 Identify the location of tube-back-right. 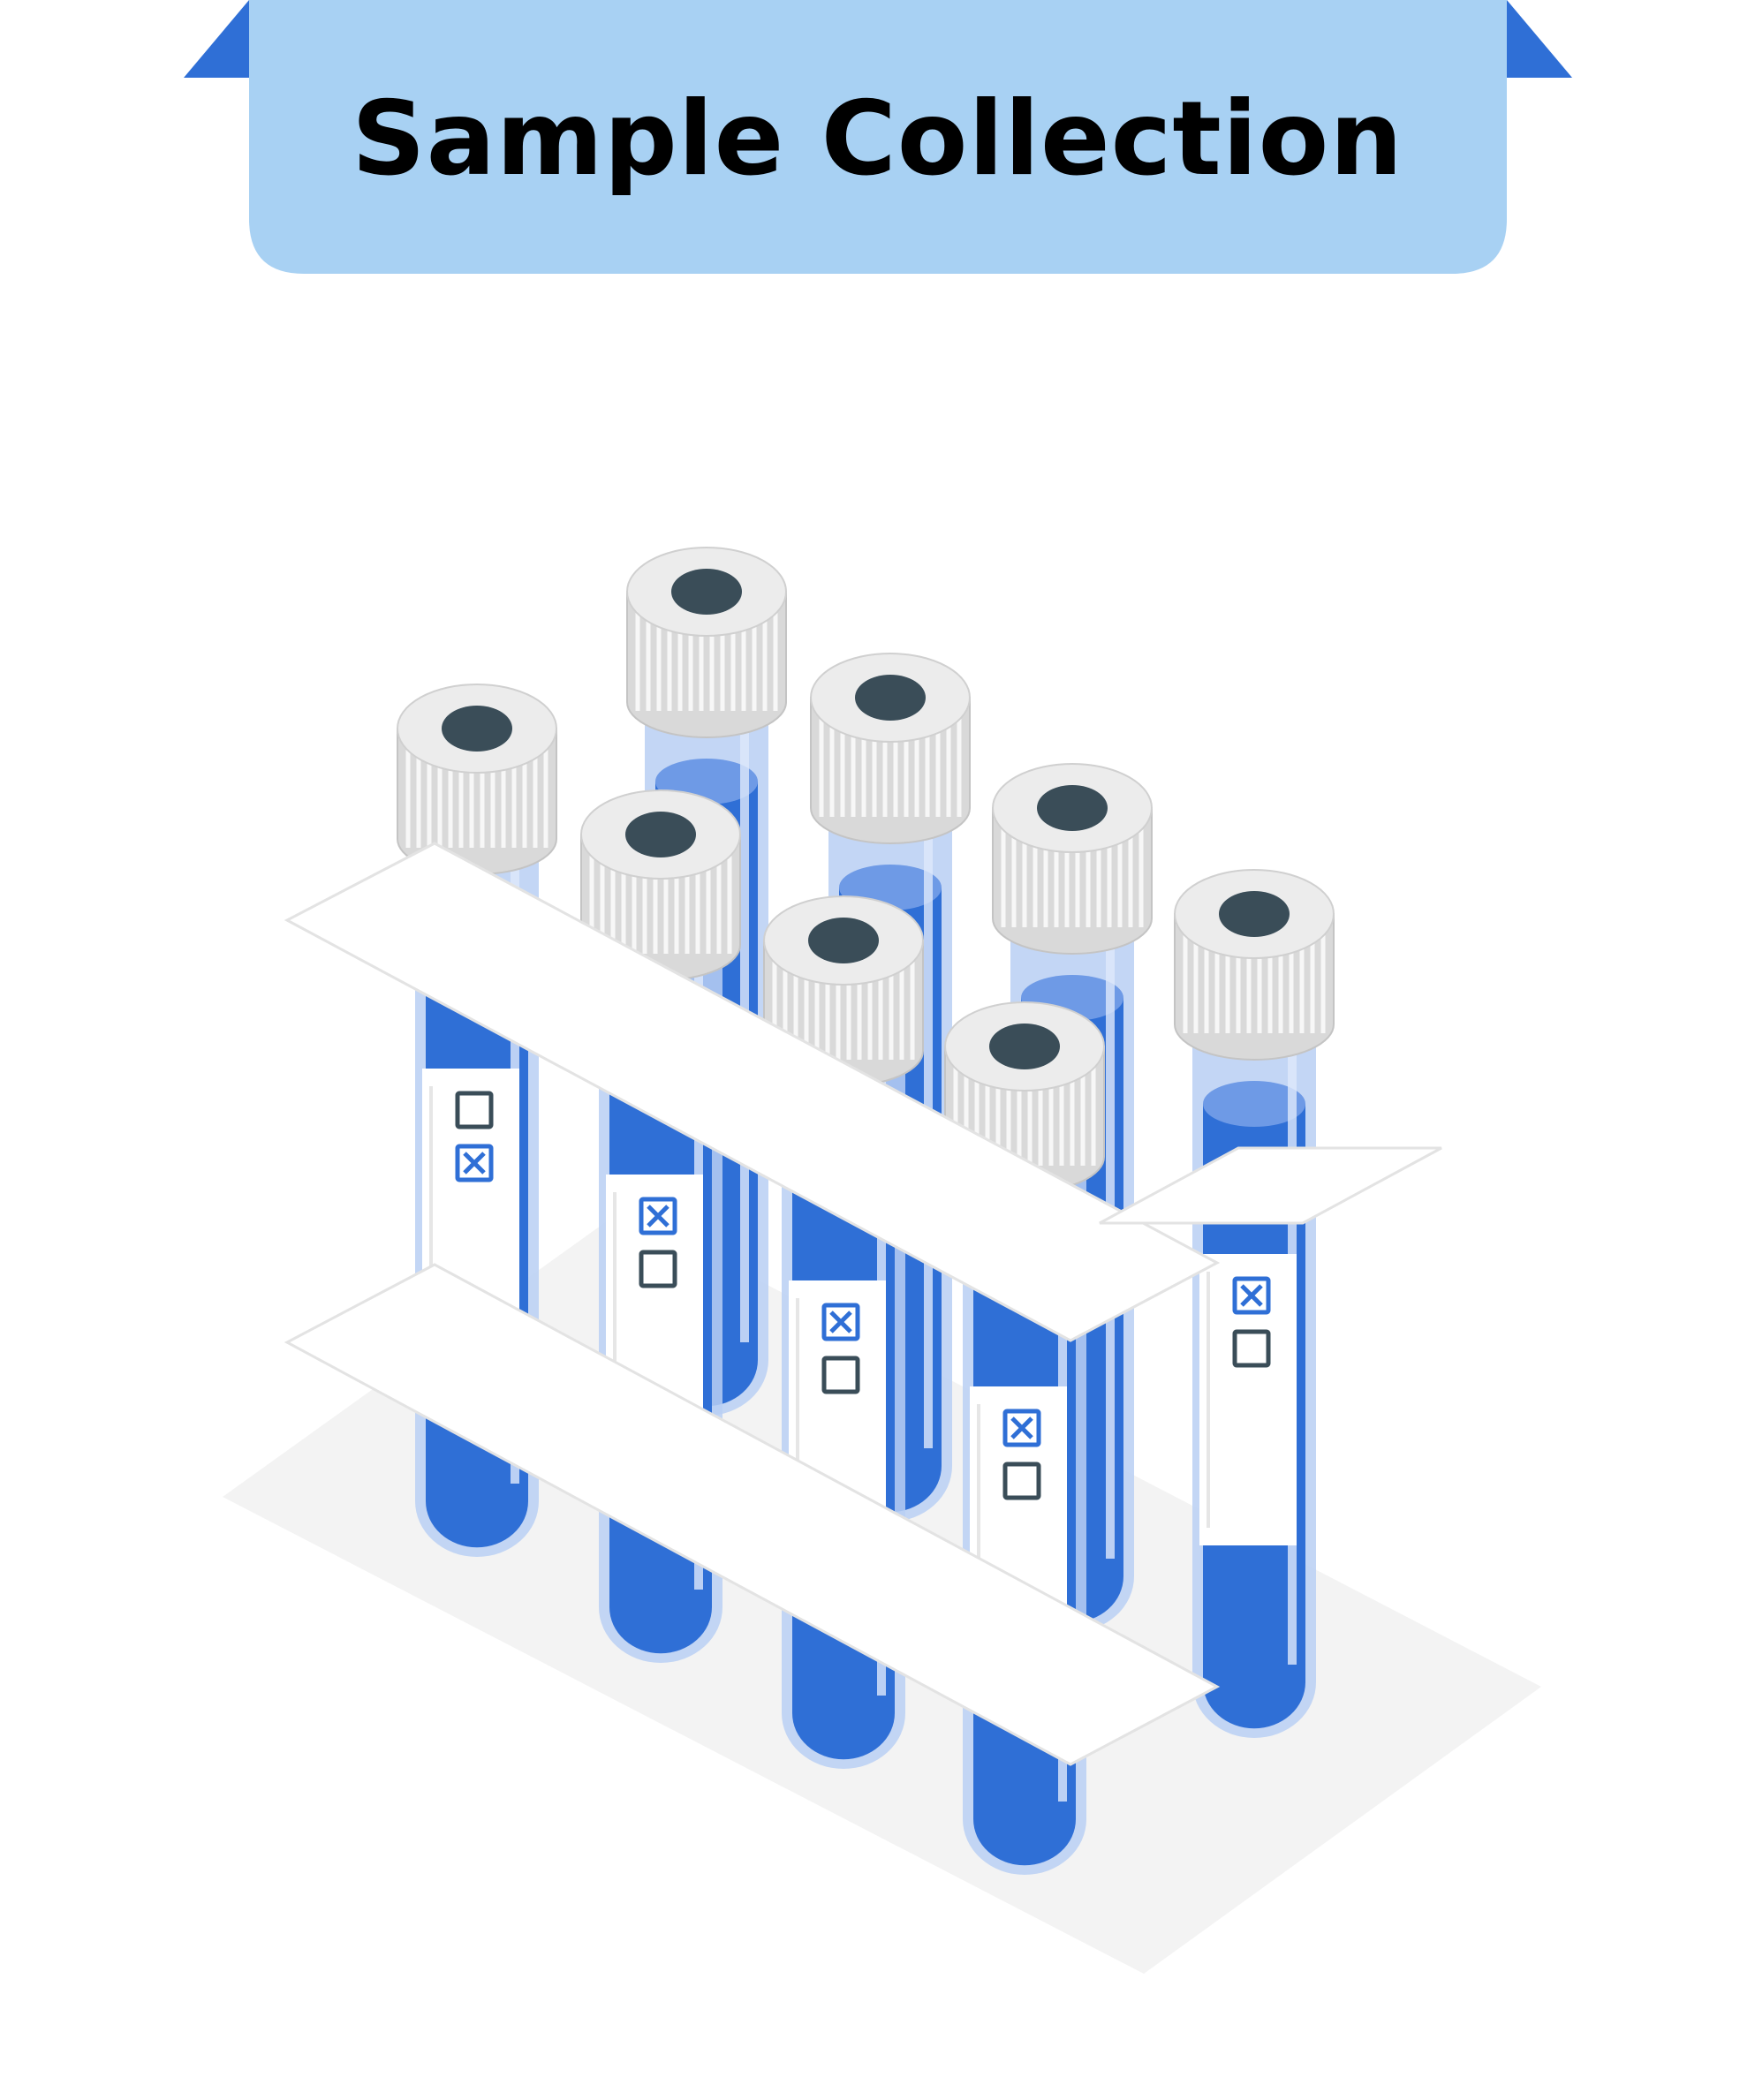
(1254, 1304).